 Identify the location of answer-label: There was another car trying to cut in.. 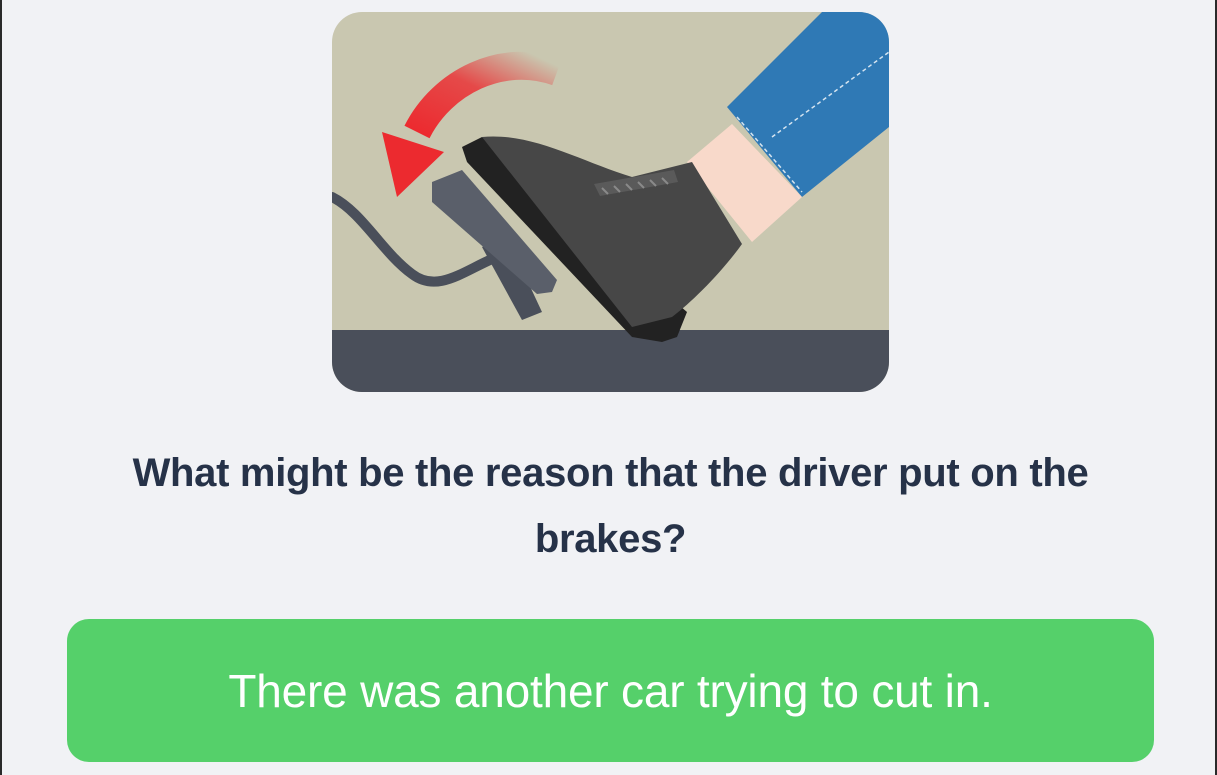
(610, 690).